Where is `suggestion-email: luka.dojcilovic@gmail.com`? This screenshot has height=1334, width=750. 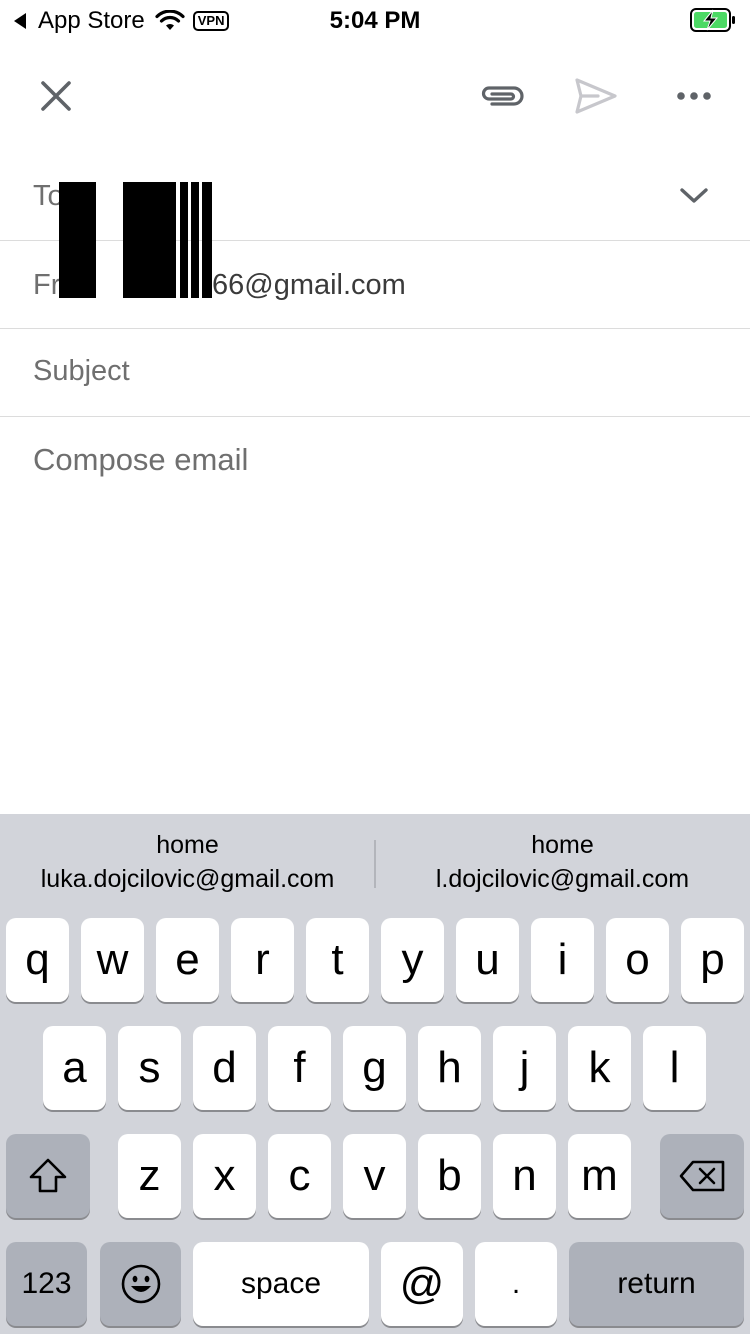
suggestion-email: luka.dojcilovic@gmail.com is located at coordinates (187, 879).